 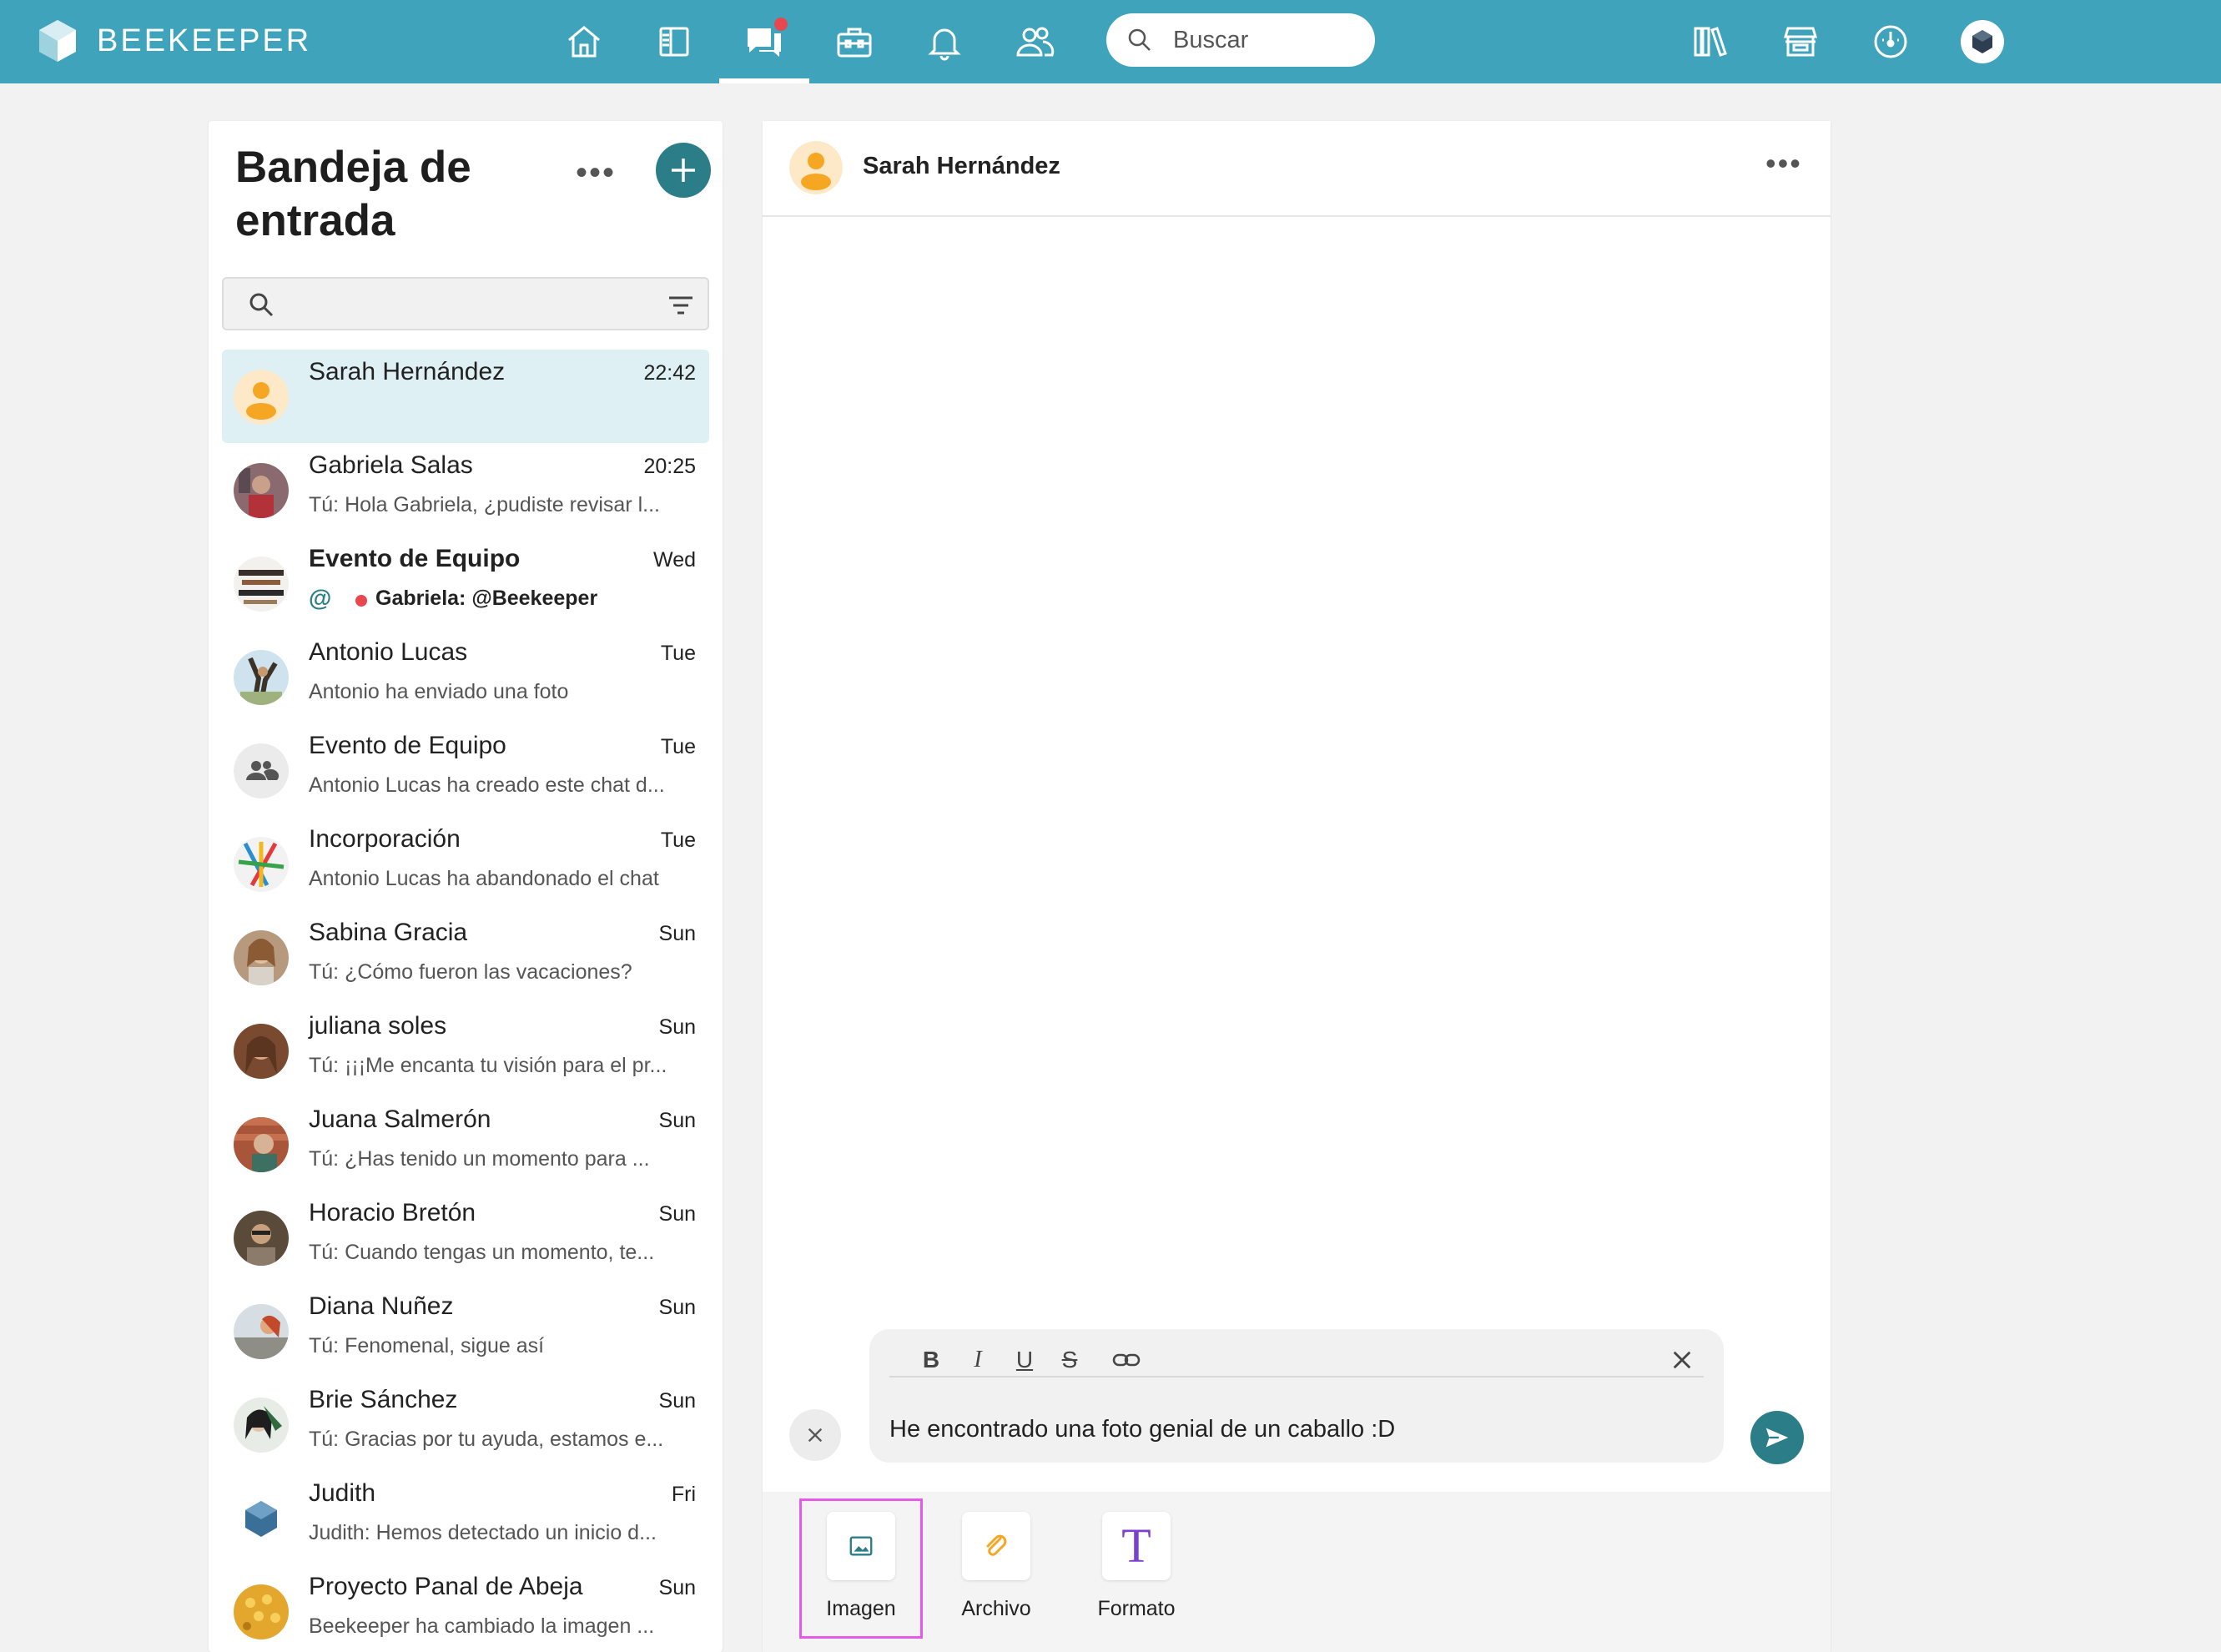 I want to click on dashboard-icon, so click(x=1891, y=42).